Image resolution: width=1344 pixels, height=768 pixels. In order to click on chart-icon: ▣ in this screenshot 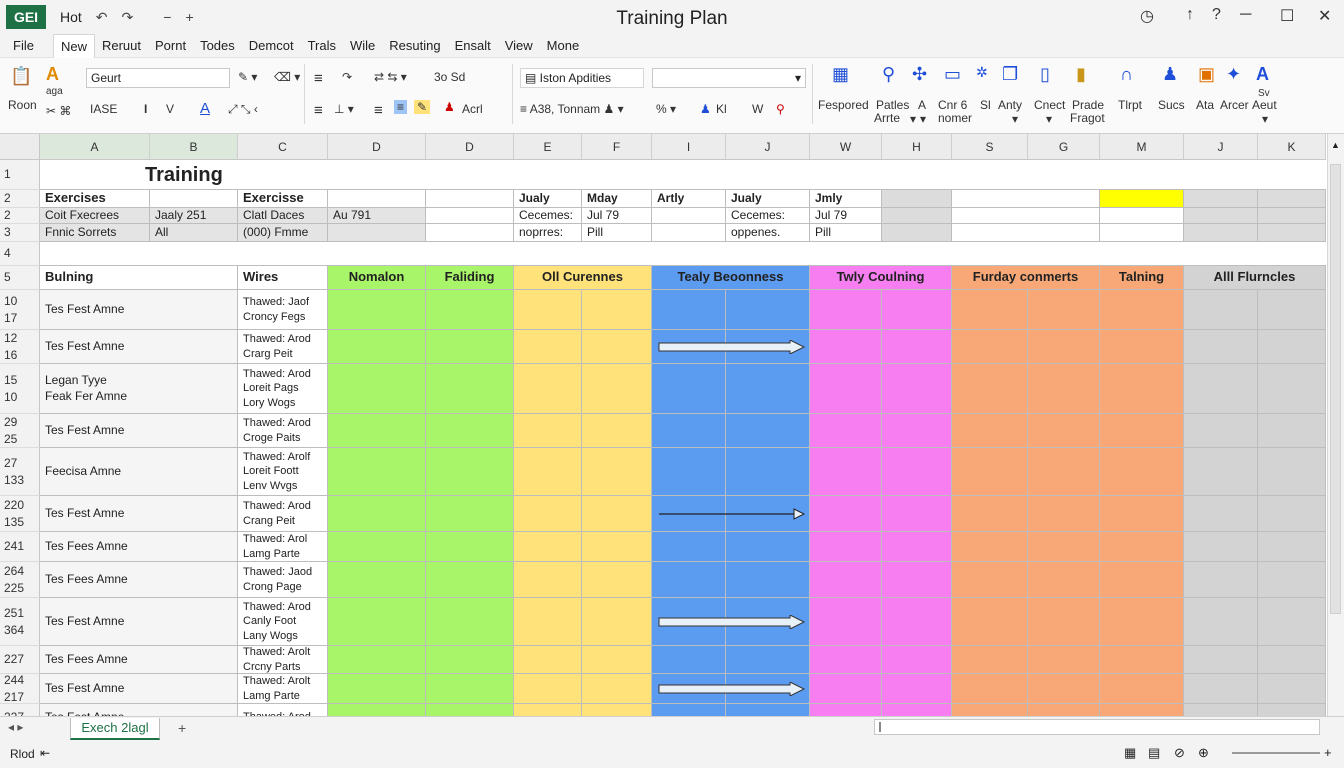, I will do `click(1206, 74)`.